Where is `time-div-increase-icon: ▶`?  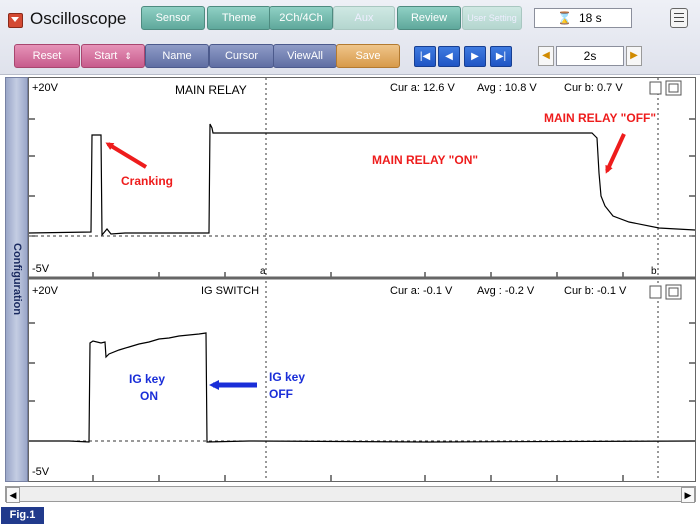
time-div-increase-icon: ▶ is located at coordinates (634, 56).